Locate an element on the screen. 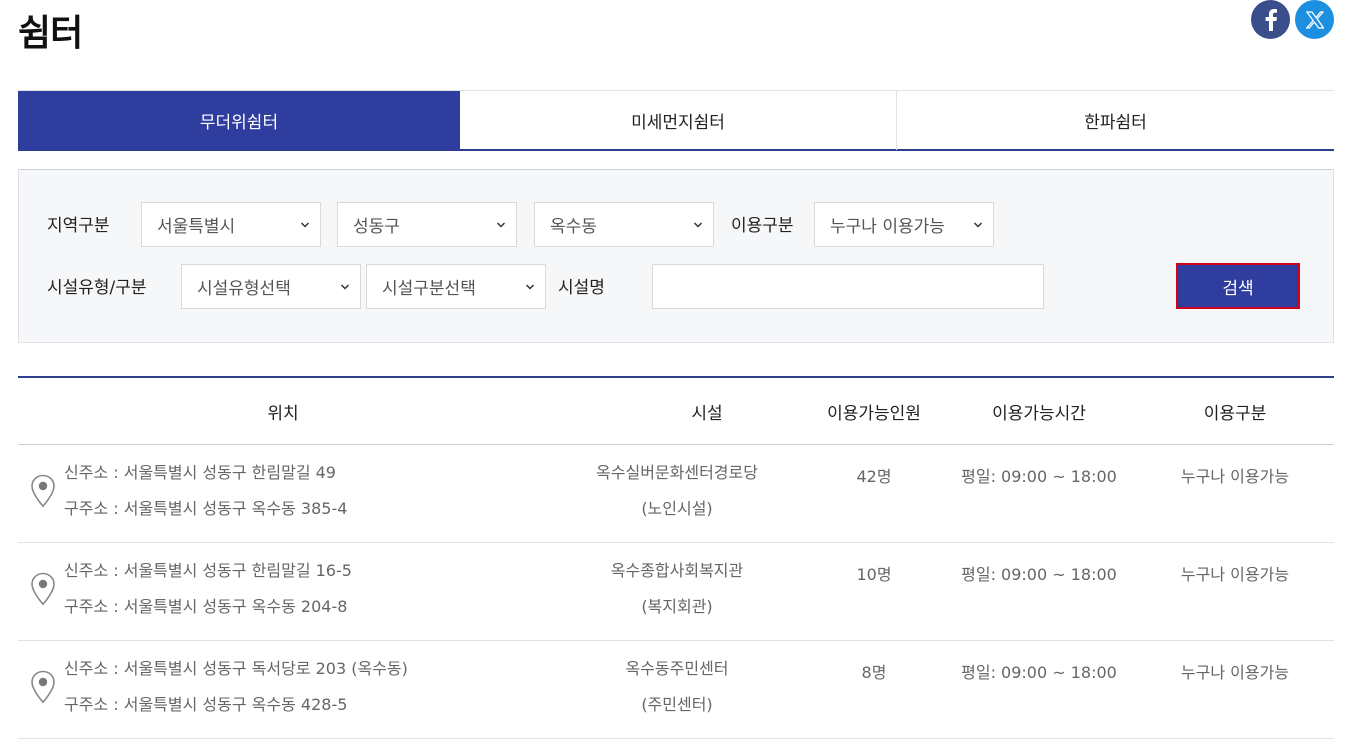  facility-cell: 옥수실버문화센터경로당 (노인시설) is located at coordinates (677, 486).